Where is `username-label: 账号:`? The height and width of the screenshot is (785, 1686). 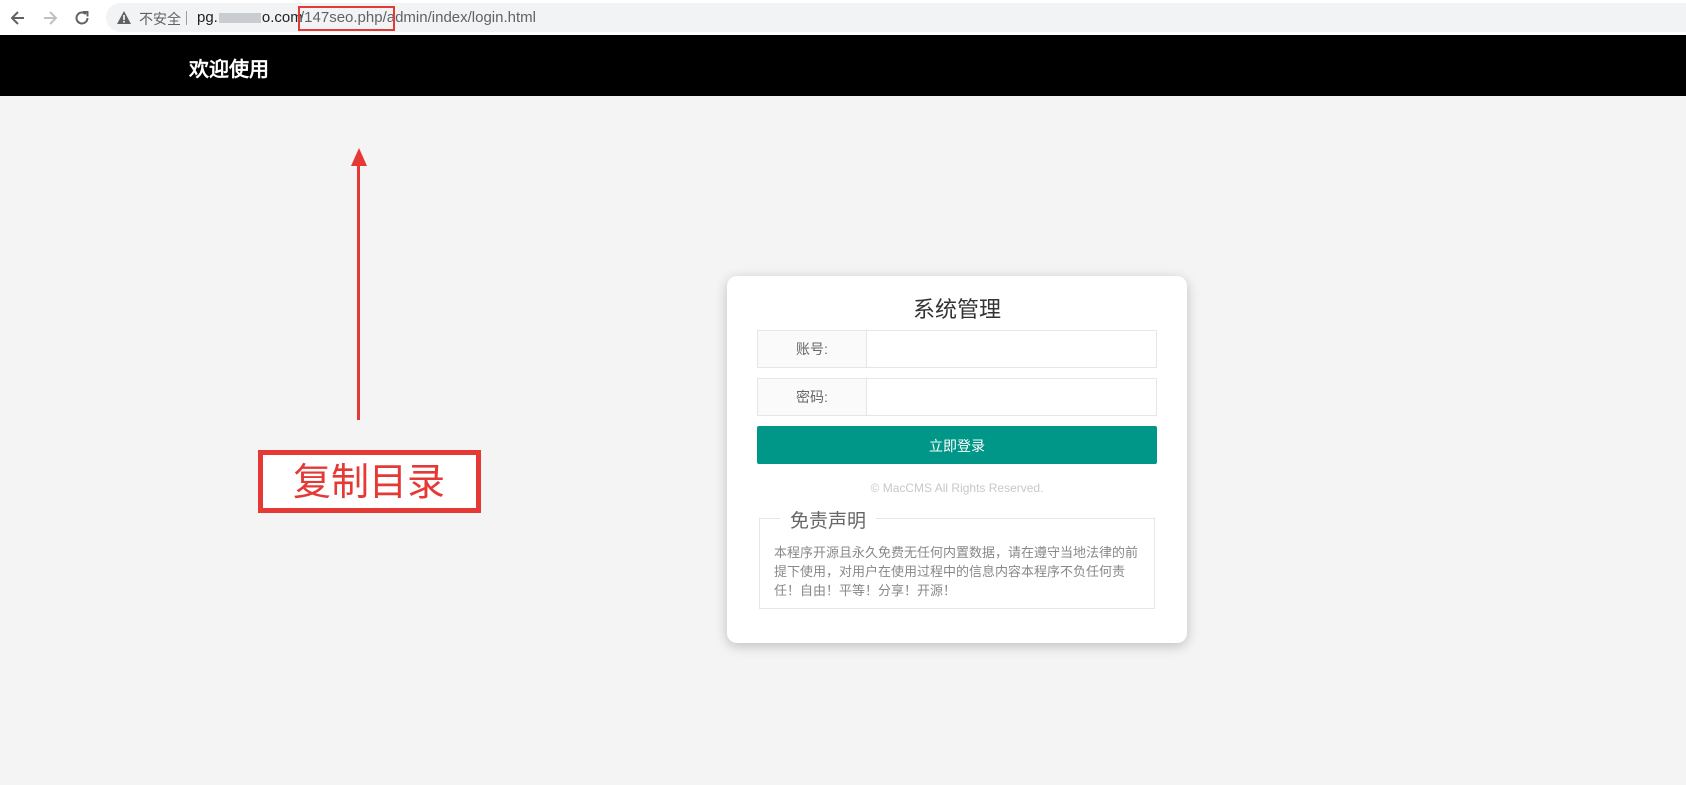
username-label: 账号: is located at coordinates (812, 349).